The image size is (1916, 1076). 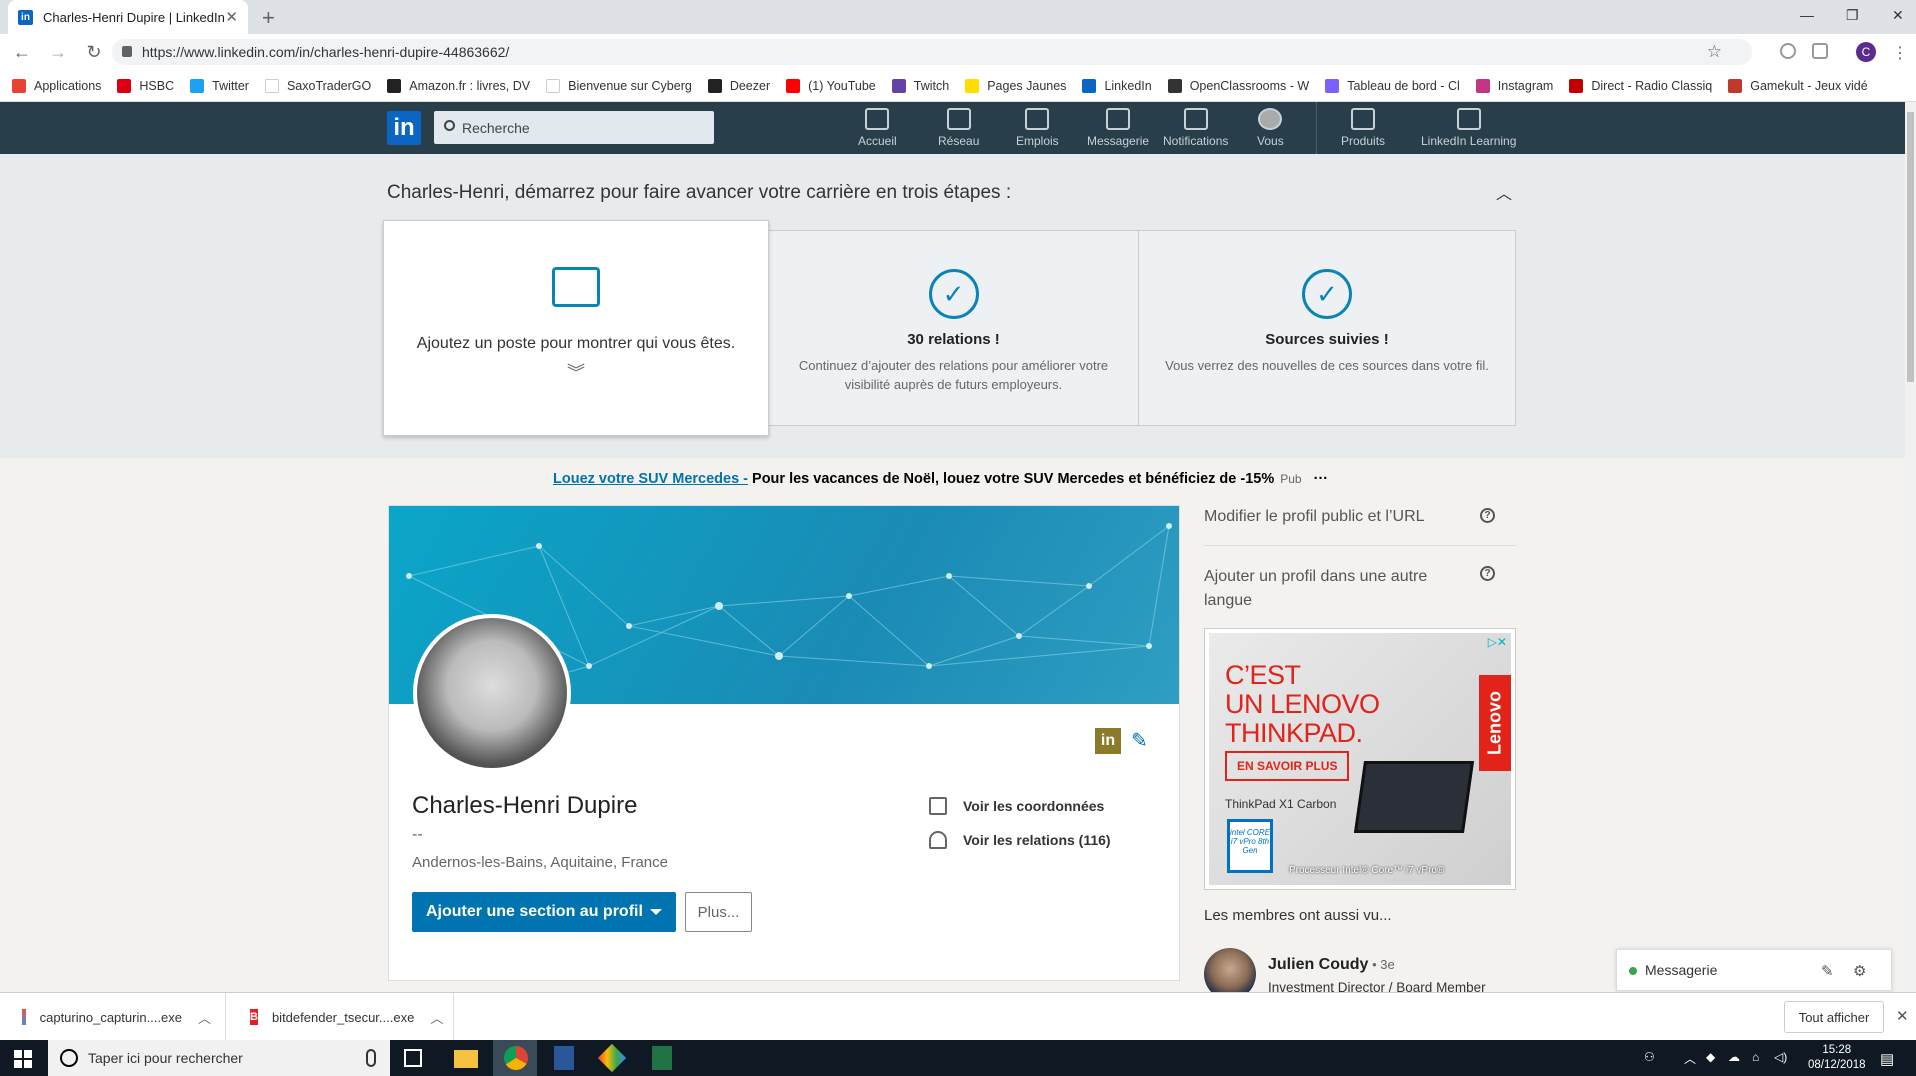 I want to click on bookmark-label: Tableau de bord - Cl, so click(x=1403, y=85).